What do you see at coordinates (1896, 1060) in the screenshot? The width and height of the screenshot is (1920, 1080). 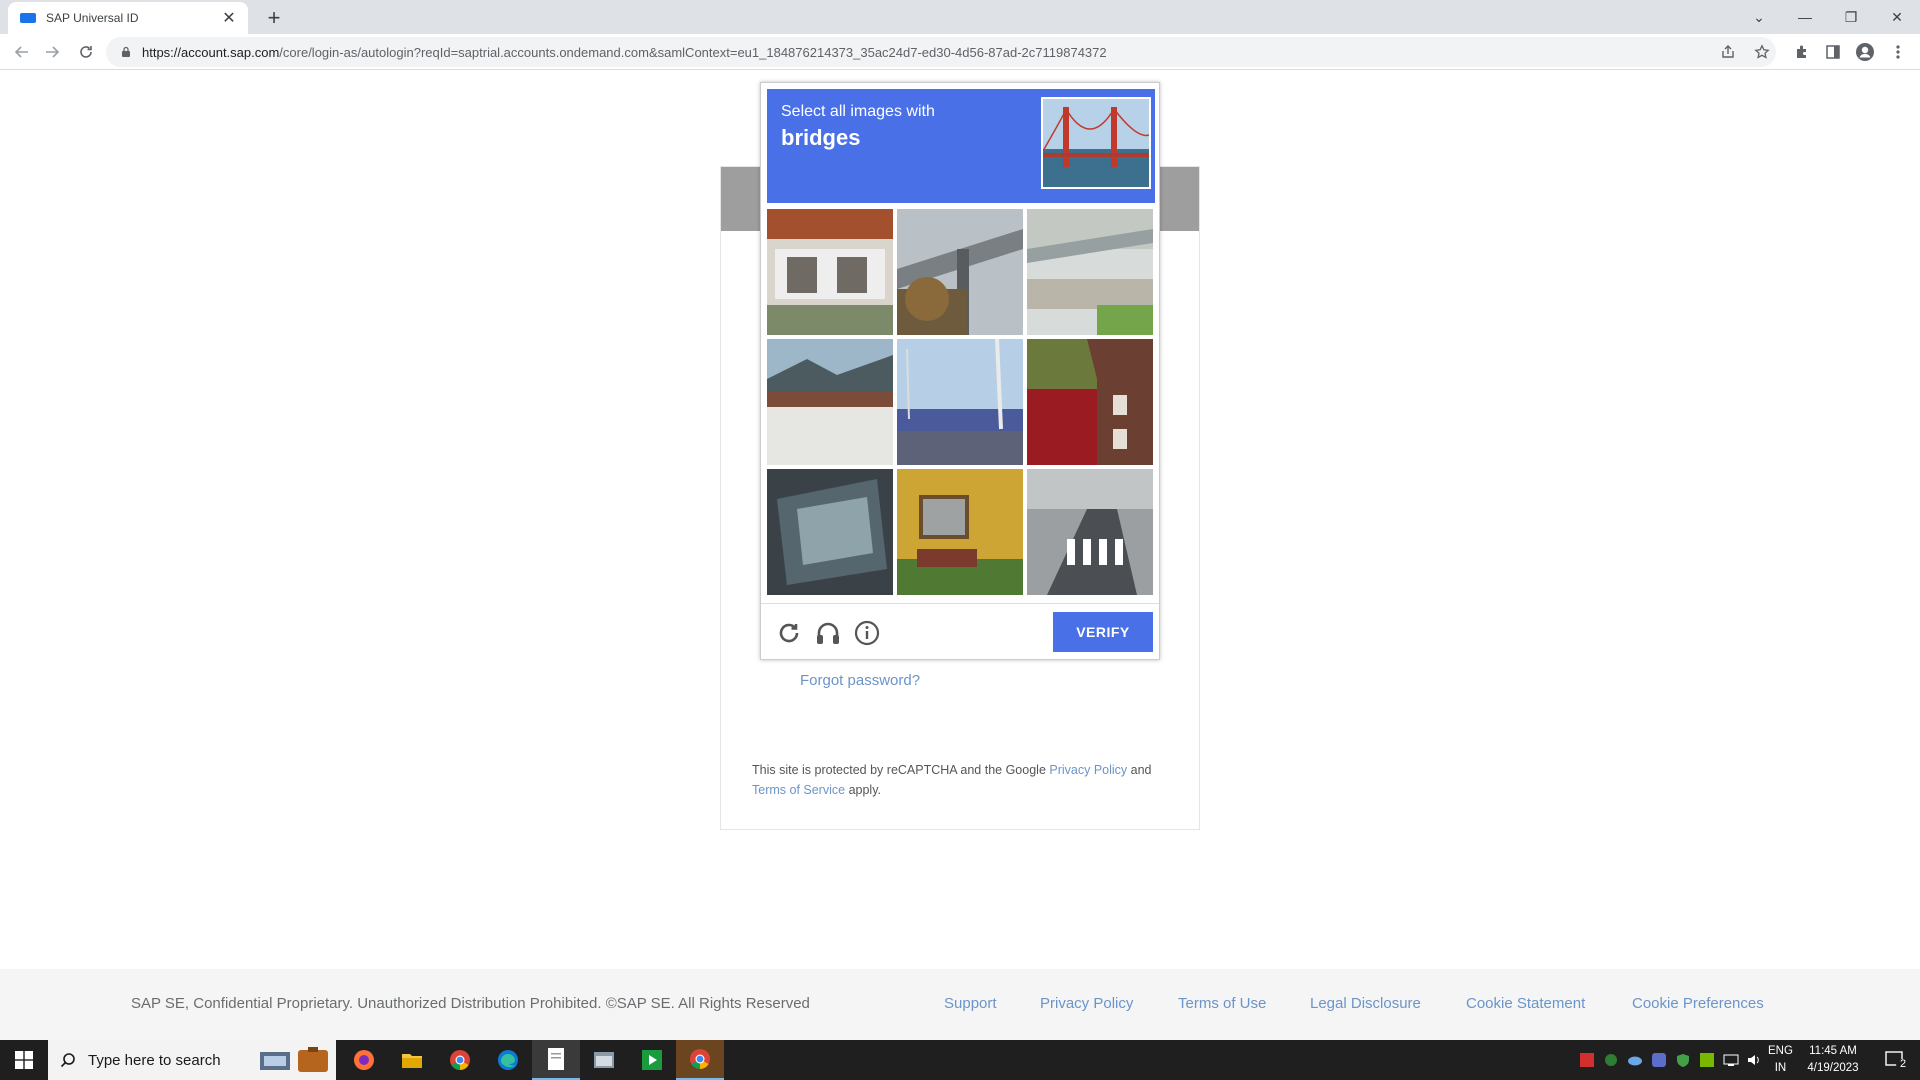 I see `notification-center-icon: 2` at bounding box center [1896, 1060].